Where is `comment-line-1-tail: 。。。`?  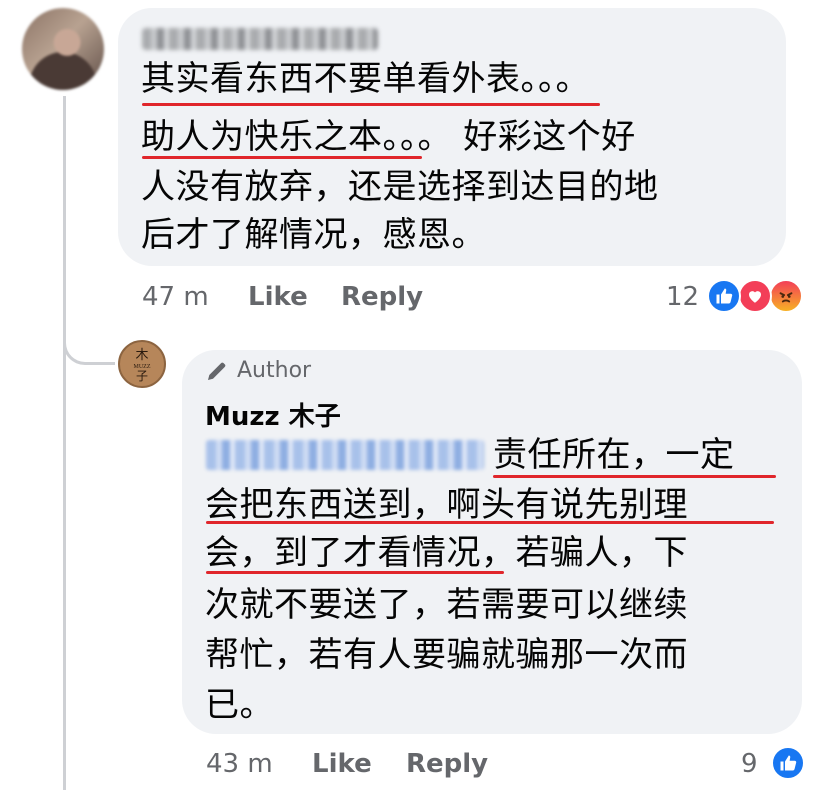
comment-line-1-tail: 。。。 is located at coordinates (555, 79).